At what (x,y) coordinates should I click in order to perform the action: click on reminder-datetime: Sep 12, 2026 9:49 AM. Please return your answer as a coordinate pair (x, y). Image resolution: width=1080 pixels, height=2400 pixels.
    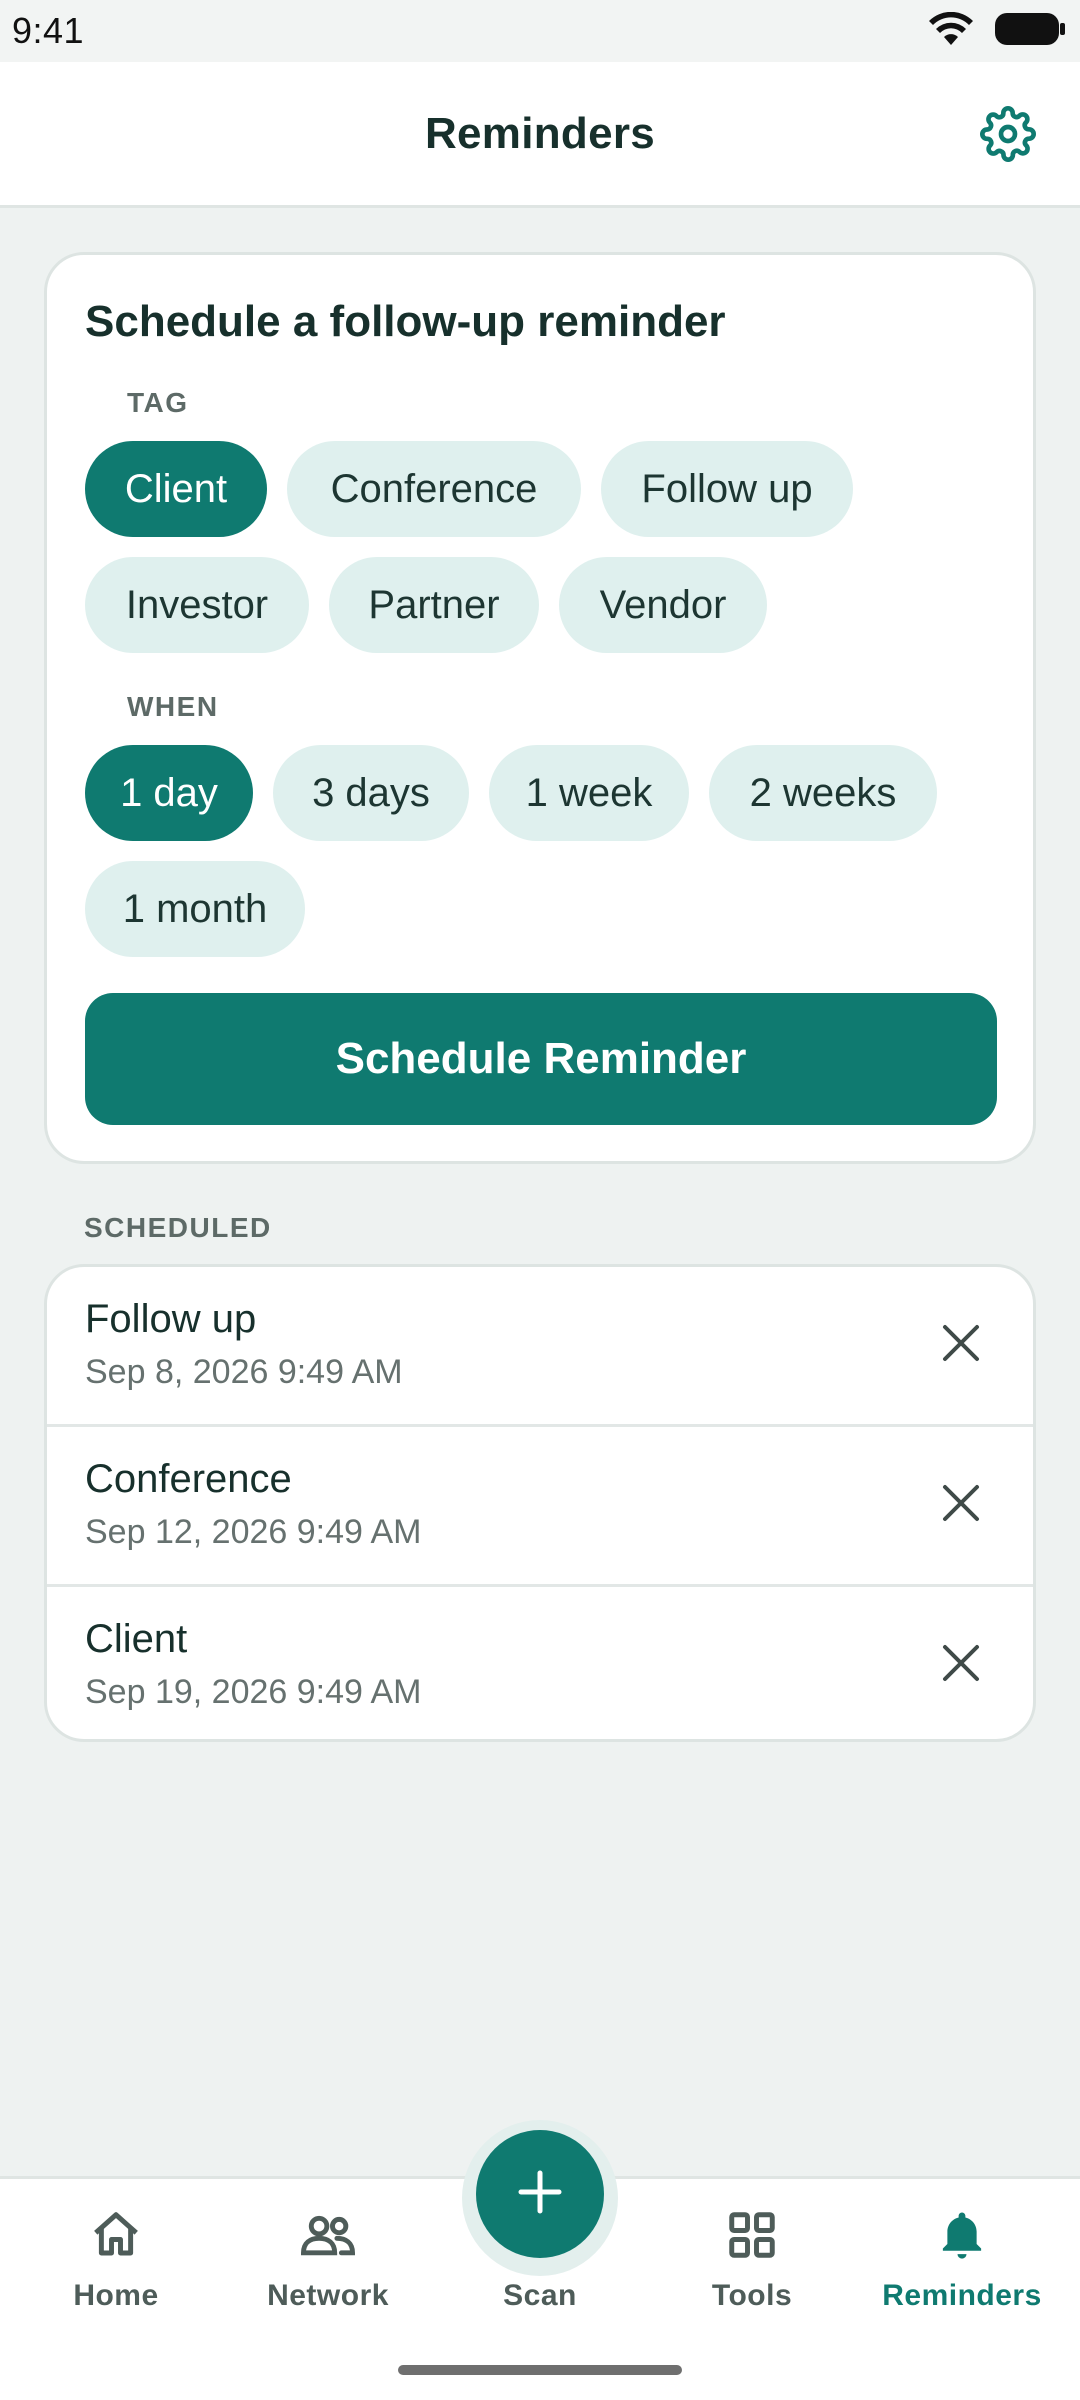
    Looking at the image, I should click on (253, 1532).